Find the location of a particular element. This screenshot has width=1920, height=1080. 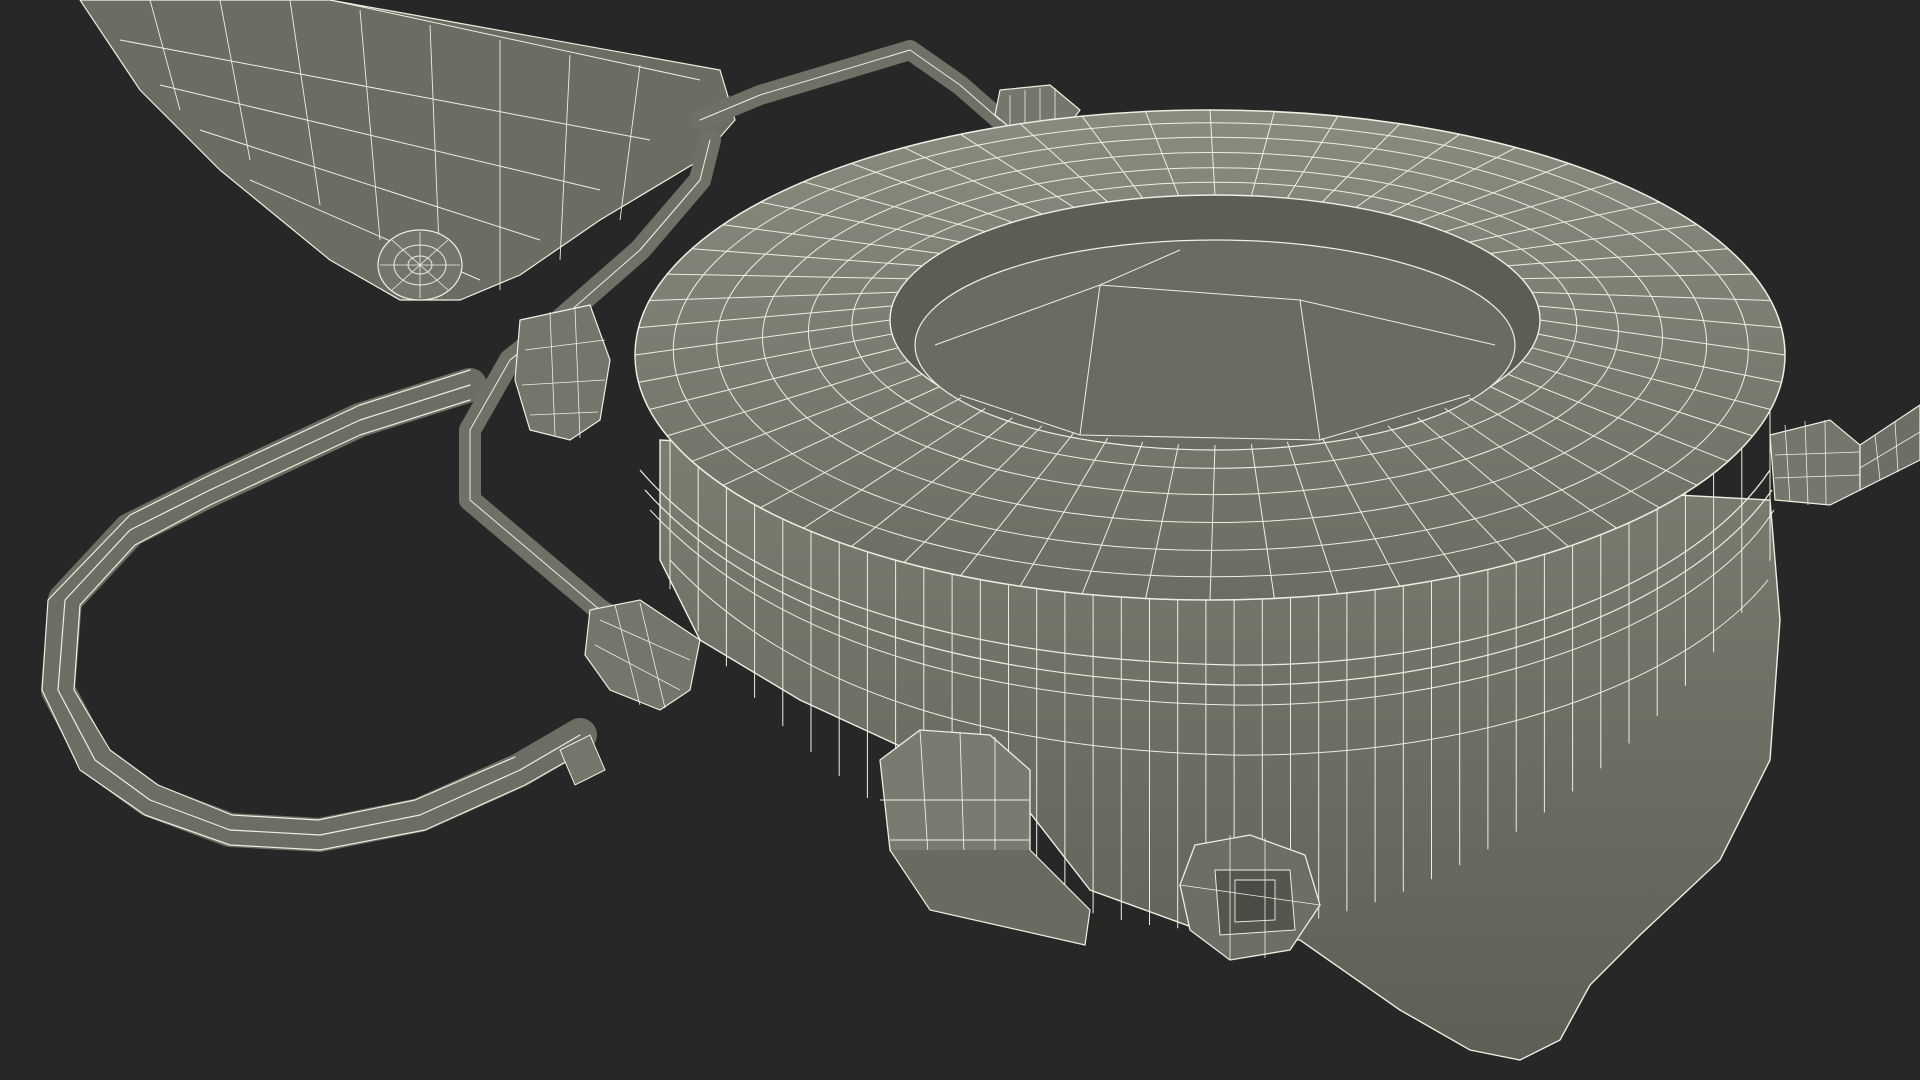

cable-loop is located at coordinates (319, 610).